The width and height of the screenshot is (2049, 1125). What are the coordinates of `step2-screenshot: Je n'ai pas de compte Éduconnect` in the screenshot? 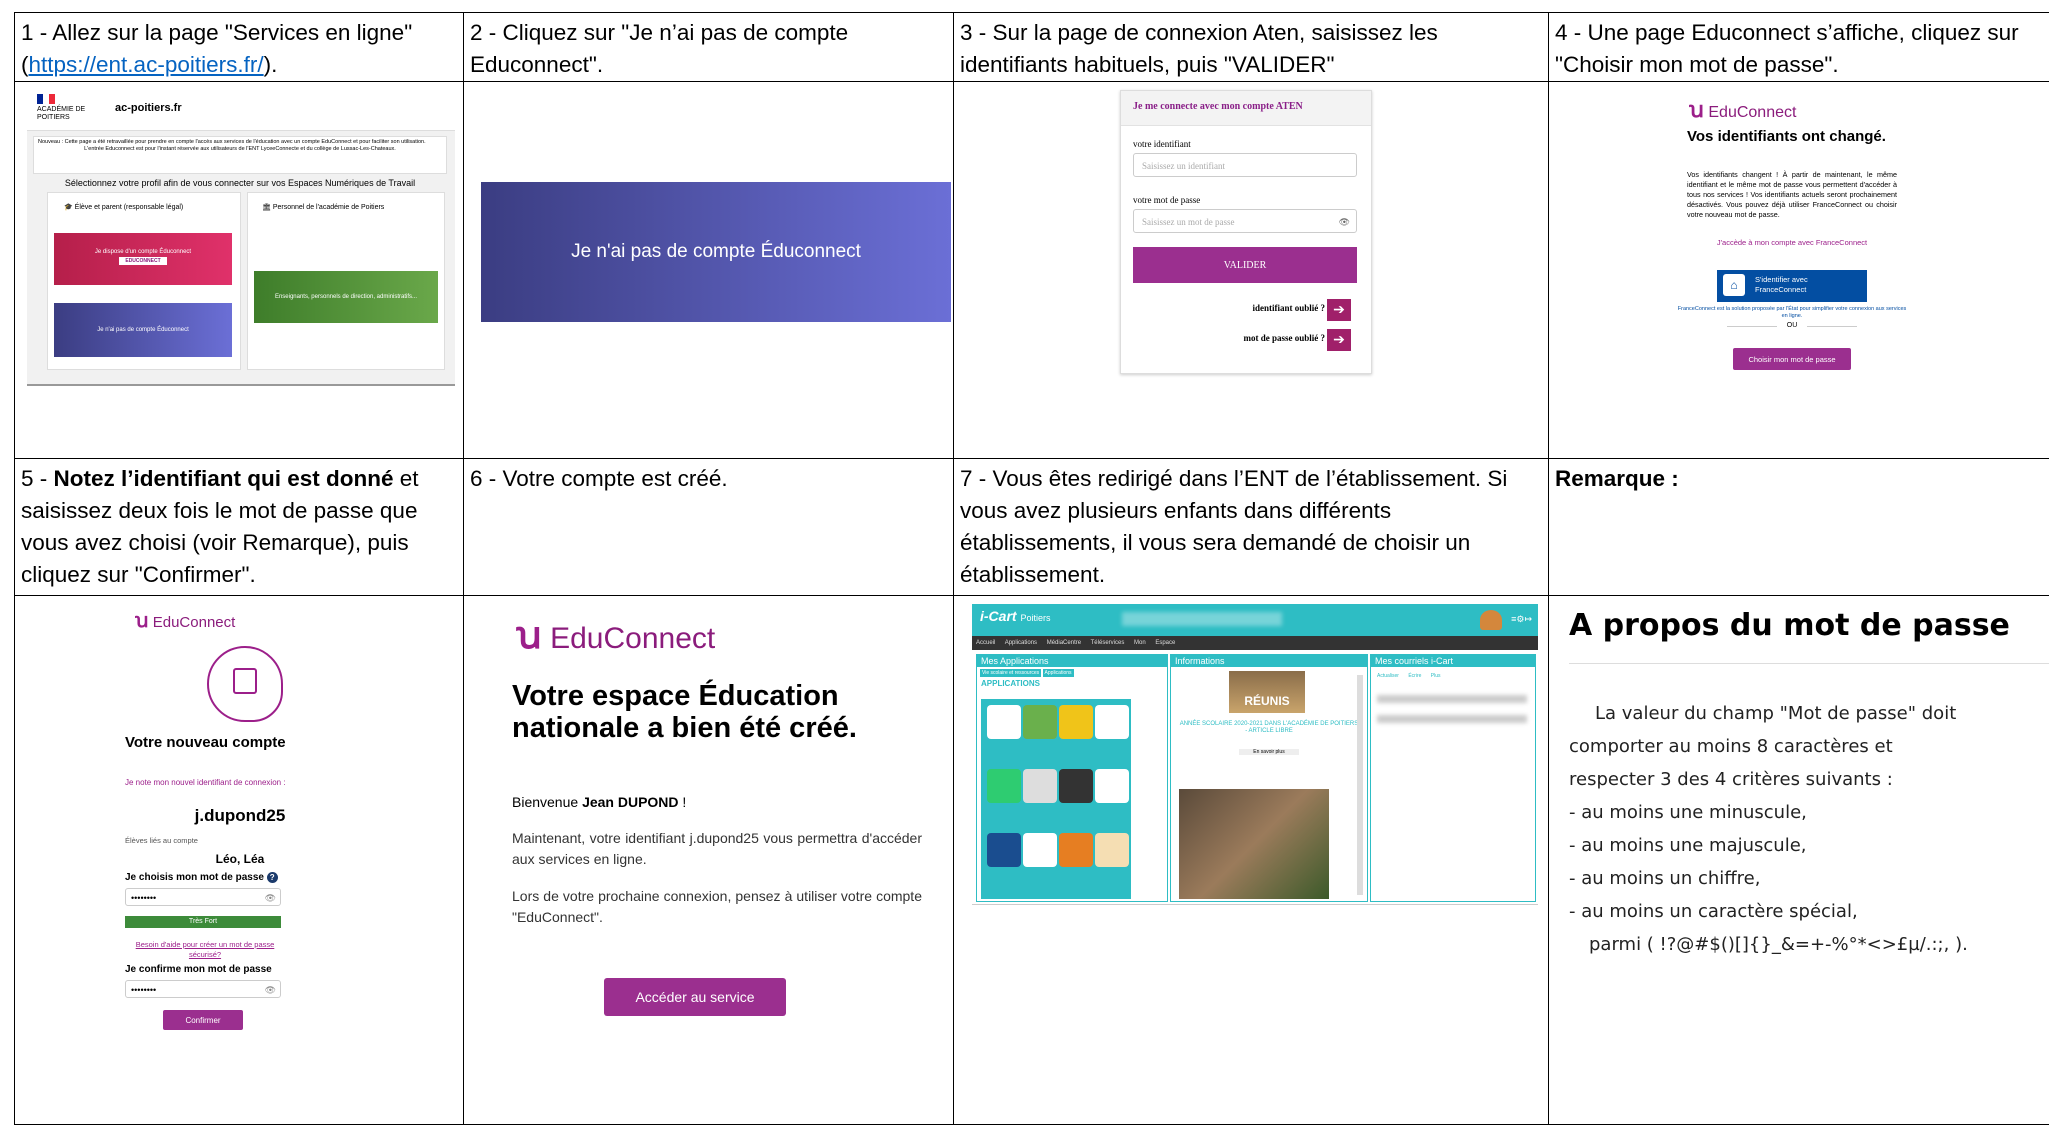 It's located at (709, 270).